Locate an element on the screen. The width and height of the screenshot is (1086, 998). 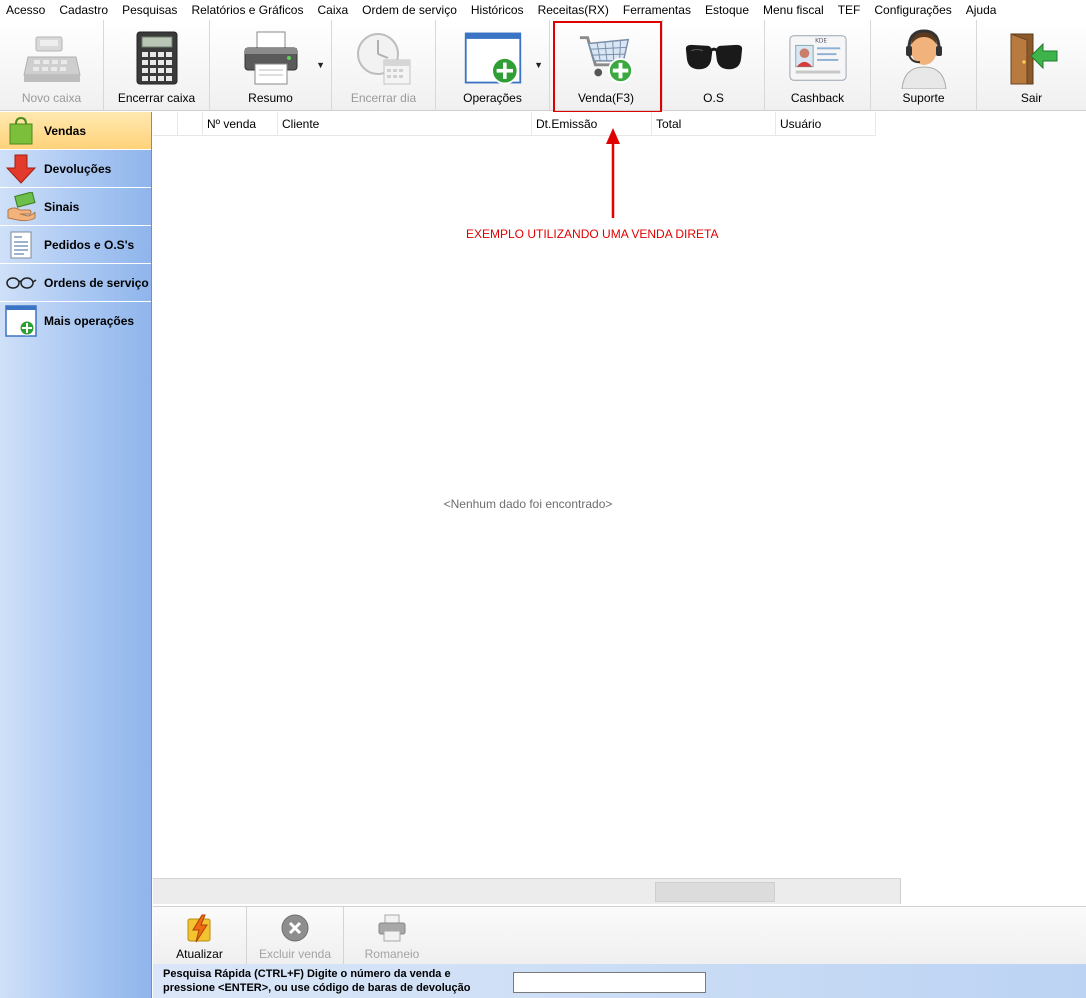
grid-column-total: Total is located at coordinates (714, 124).